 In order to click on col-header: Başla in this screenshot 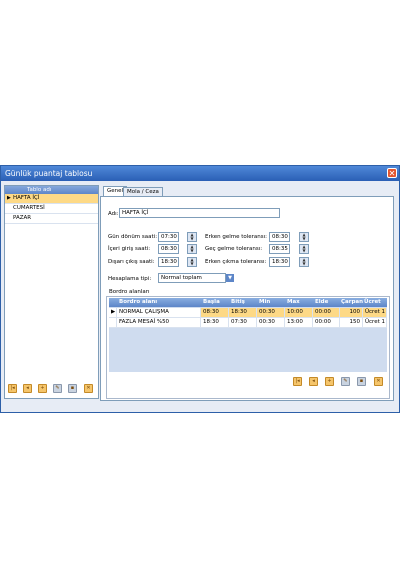, I will do `click(214, 302)`.